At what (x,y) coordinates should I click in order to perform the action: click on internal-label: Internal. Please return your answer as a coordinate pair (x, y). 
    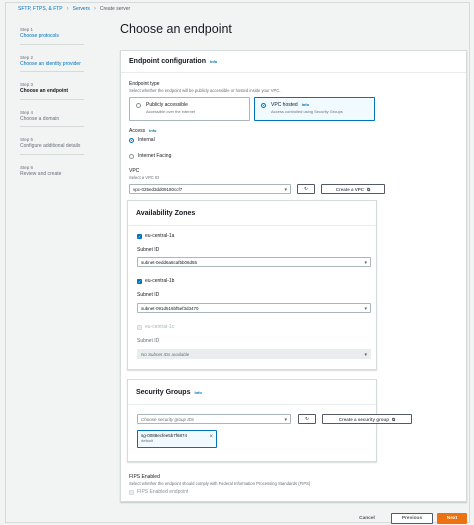
    Looking at the image, I should click on (146, 140).